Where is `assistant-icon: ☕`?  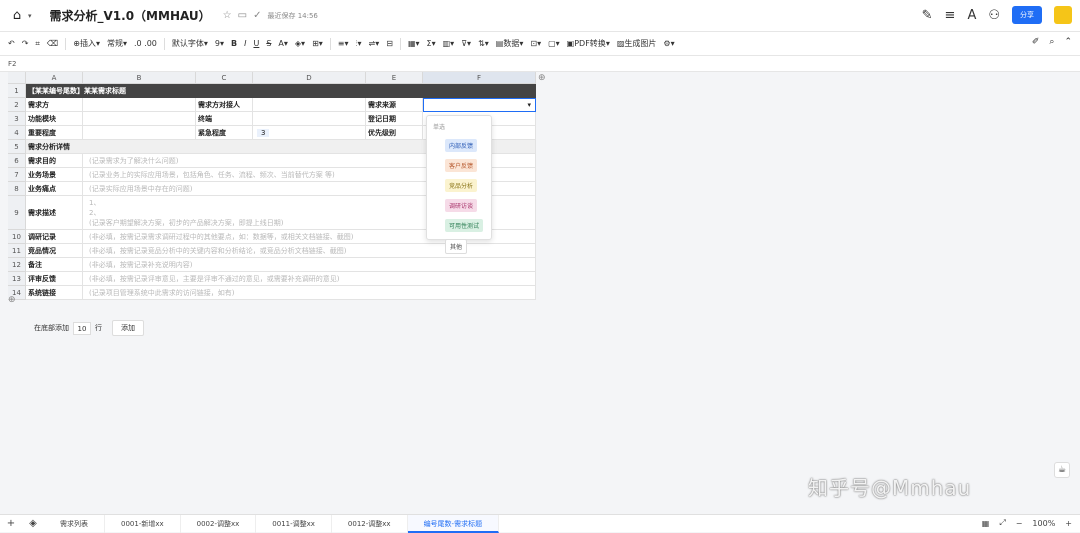
assistant-icon: ☕ is located at coordinates (1062, 470).